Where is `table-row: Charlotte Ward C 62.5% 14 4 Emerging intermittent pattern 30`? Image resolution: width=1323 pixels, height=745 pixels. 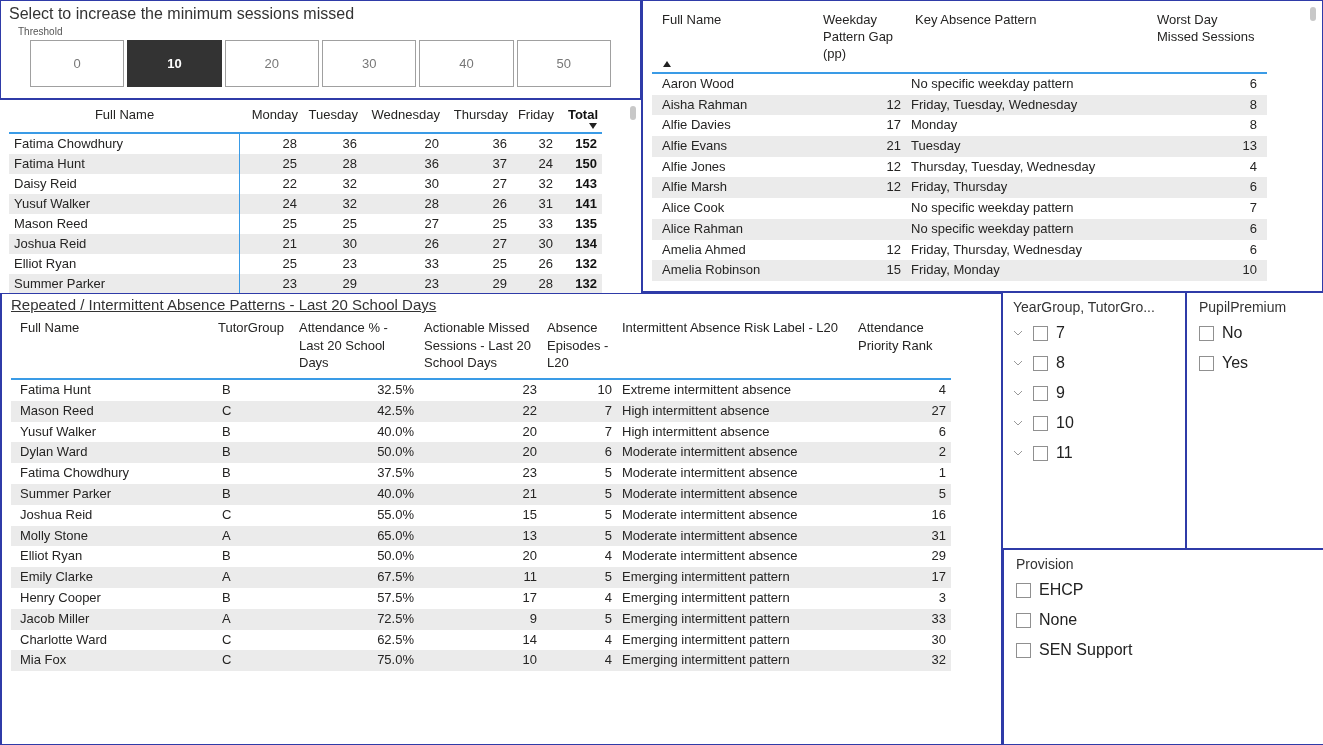 table-row: Charlotte Ward C 62.5% 14 4 Emerging intermittent pattern 30 is located at coordinates (481, 640).